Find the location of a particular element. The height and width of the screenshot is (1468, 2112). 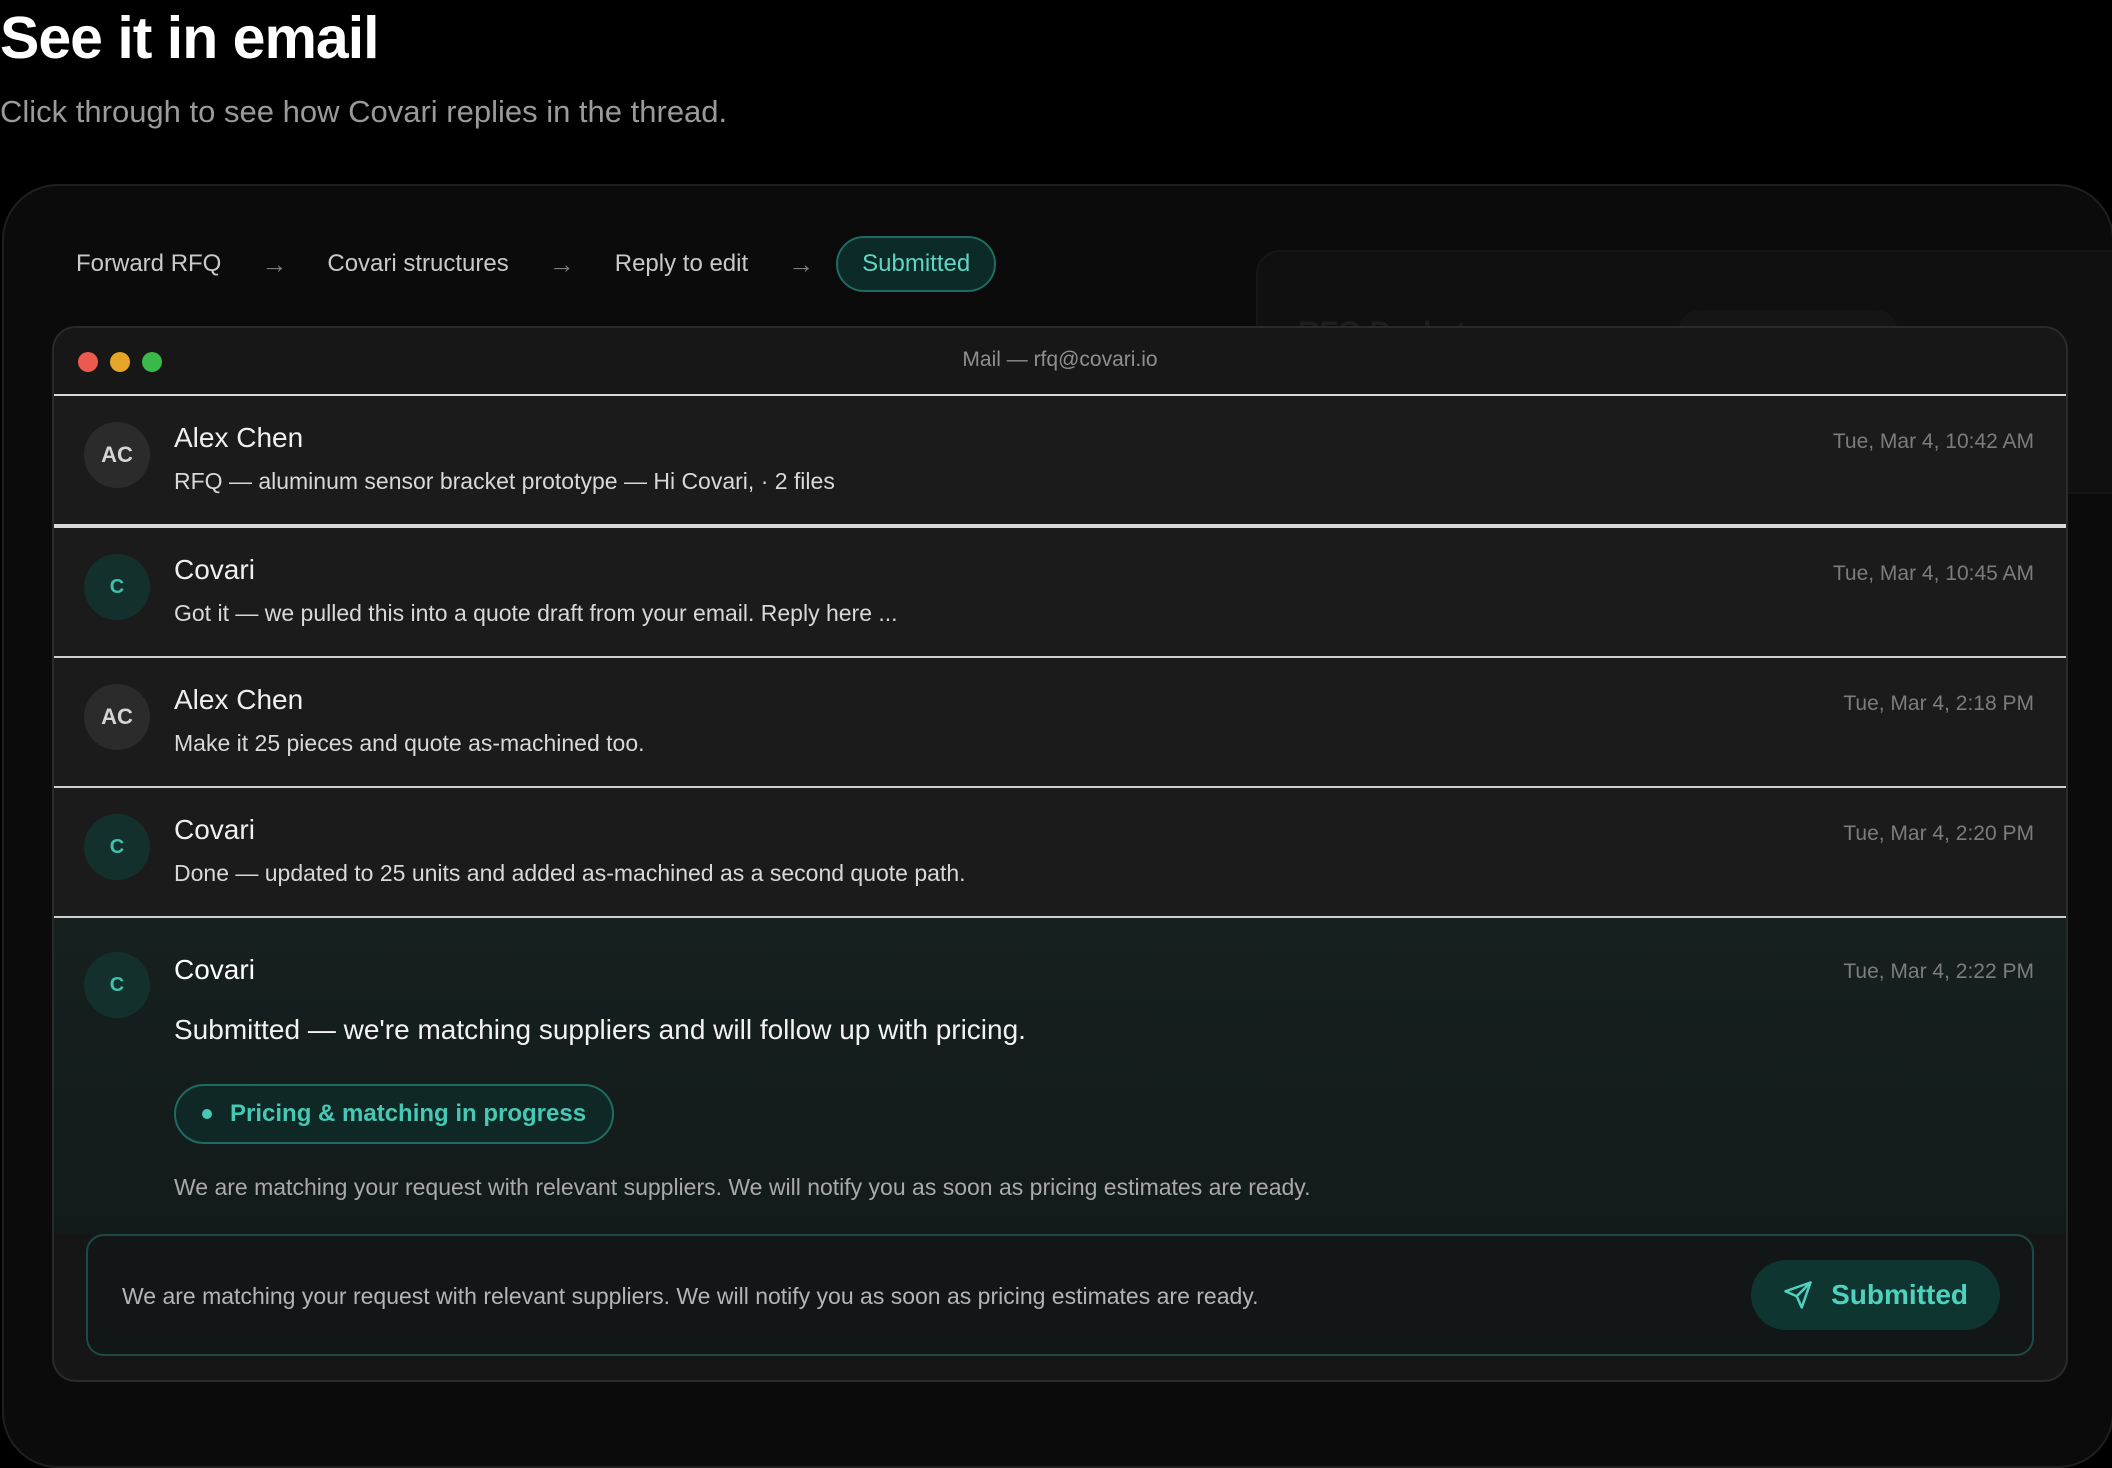

submitted-button: Submitted is located at coordinates (1875, 1295).